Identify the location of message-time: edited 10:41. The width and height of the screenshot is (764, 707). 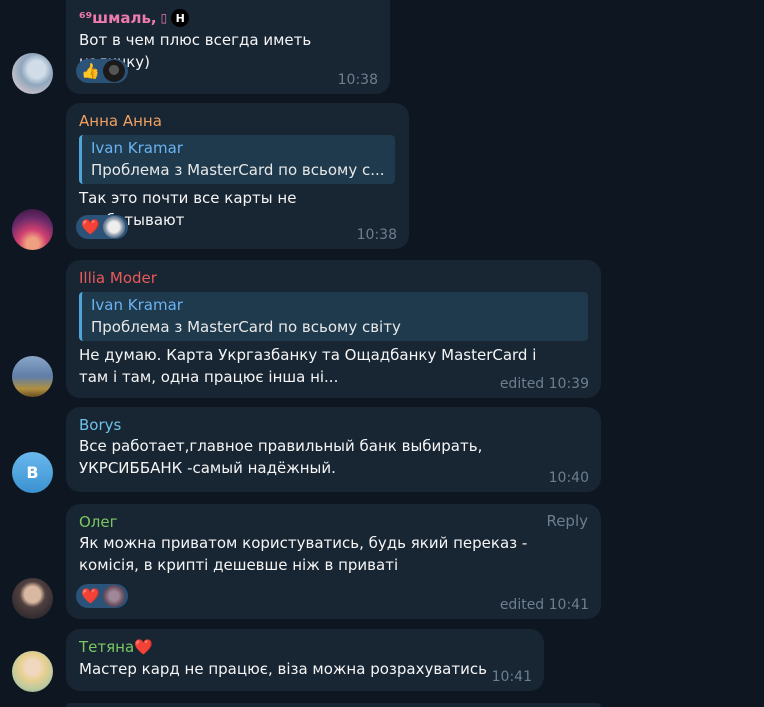
(544, 605).